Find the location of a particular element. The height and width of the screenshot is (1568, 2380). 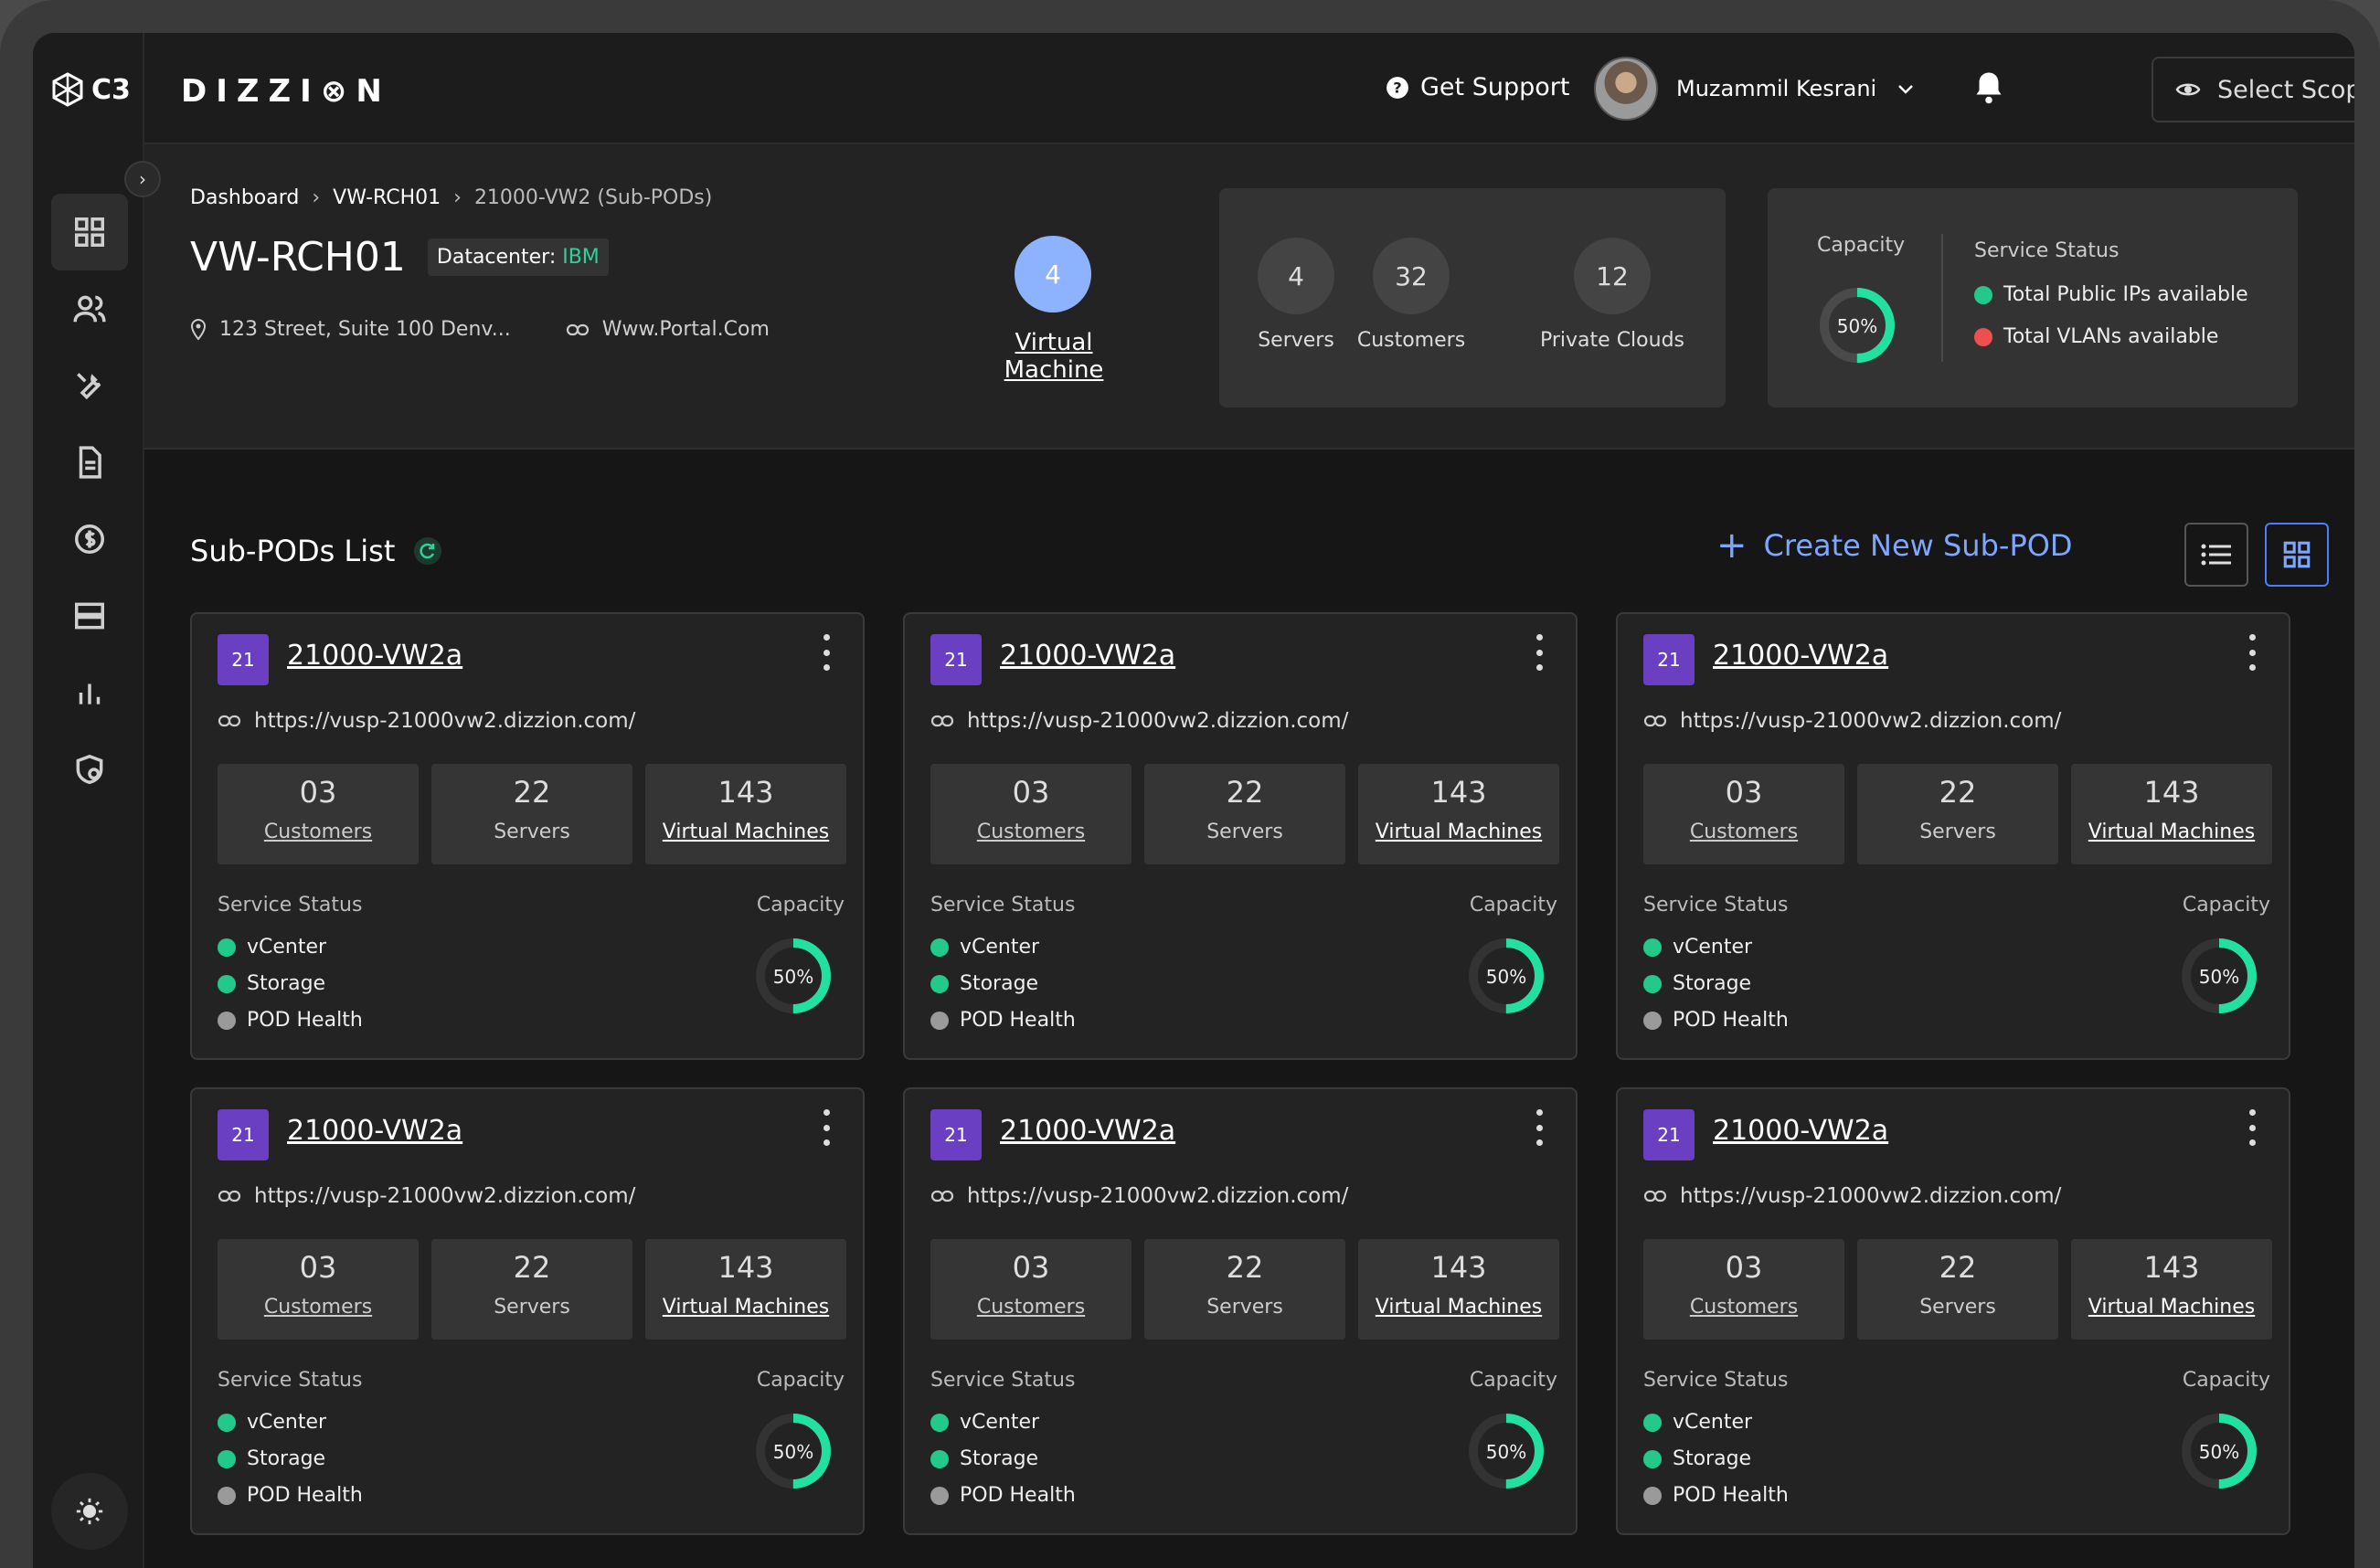

service-status-label: Service Status is located at coordinates (1003, 1381).